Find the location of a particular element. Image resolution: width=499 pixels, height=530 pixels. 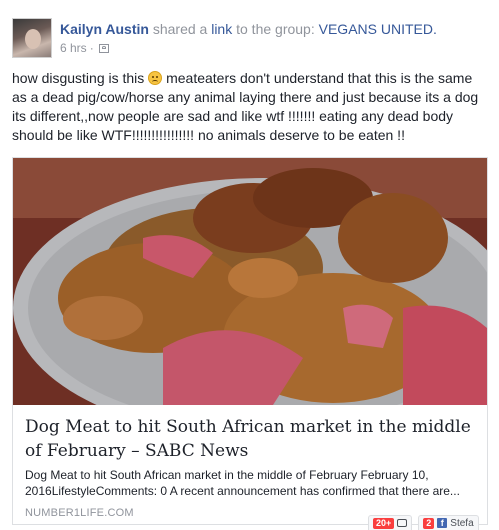

chat-tab-messages: 20+ is located at coordinates (390, 522).